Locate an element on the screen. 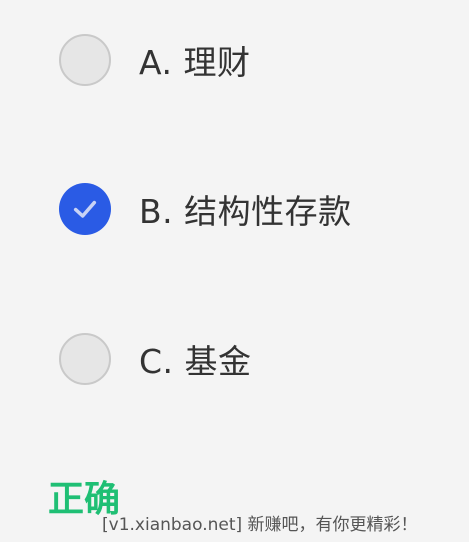  option-b-label: B. 结构性存款 is located at coordinates (245, 211).